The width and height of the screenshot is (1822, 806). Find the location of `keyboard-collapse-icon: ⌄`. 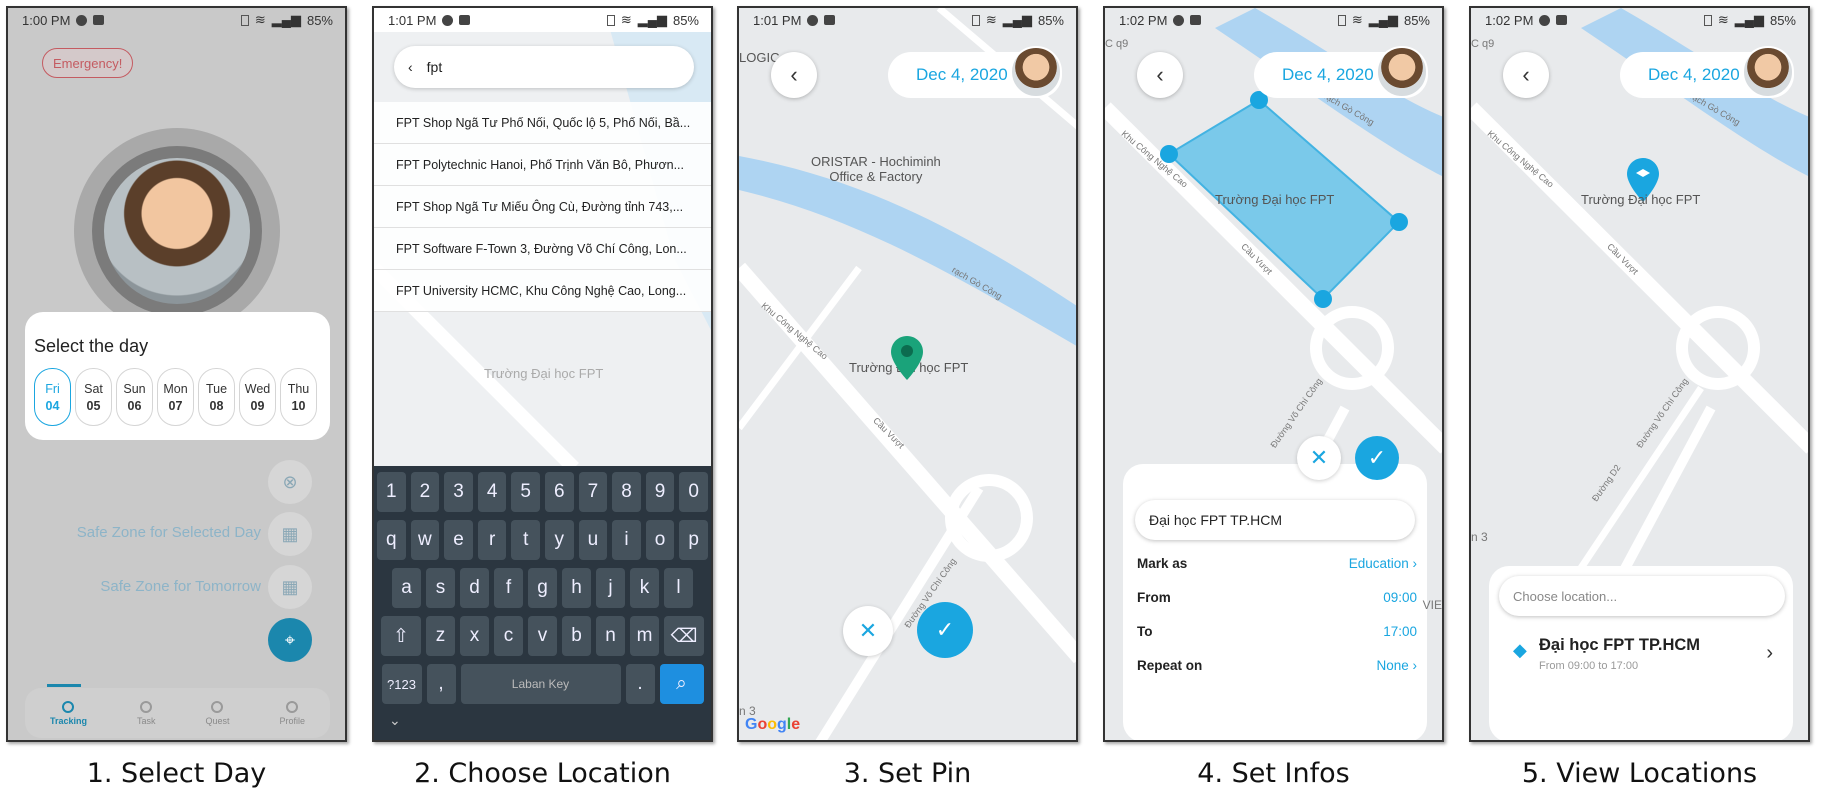

keyboard-collapse-icon: ⌄ is located at coordinates (542, 720).